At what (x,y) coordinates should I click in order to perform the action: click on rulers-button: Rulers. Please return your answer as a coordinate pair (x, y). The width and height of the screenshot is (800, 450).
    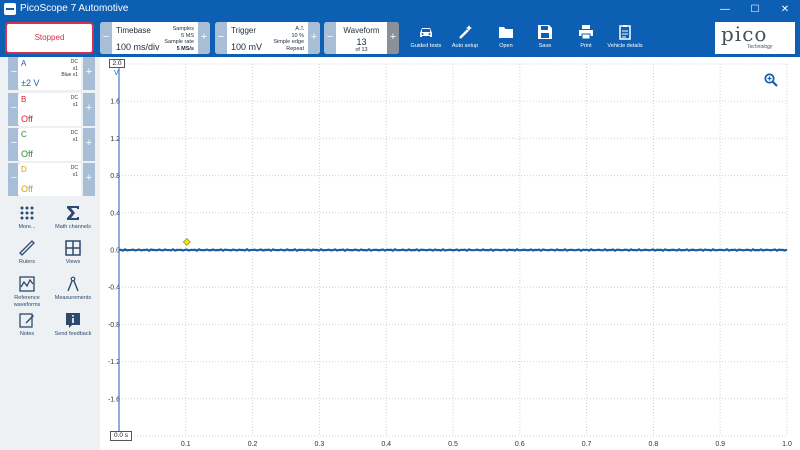
    Looking at the image, I should click on (27, 253).